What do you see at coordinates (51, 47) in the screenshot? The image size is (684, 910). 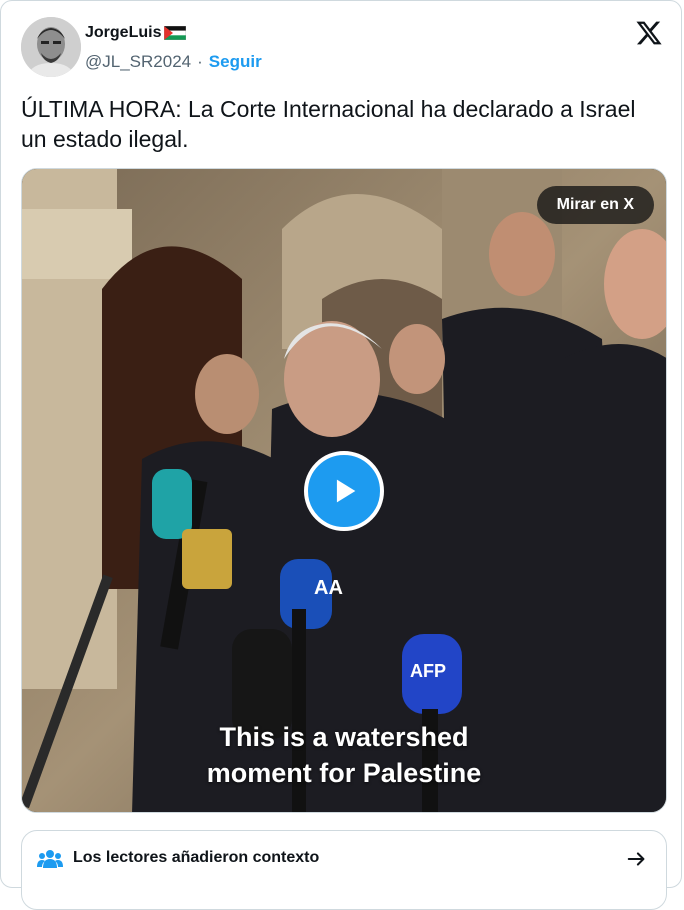 I see `avatar` at bounding box center [51, 47].